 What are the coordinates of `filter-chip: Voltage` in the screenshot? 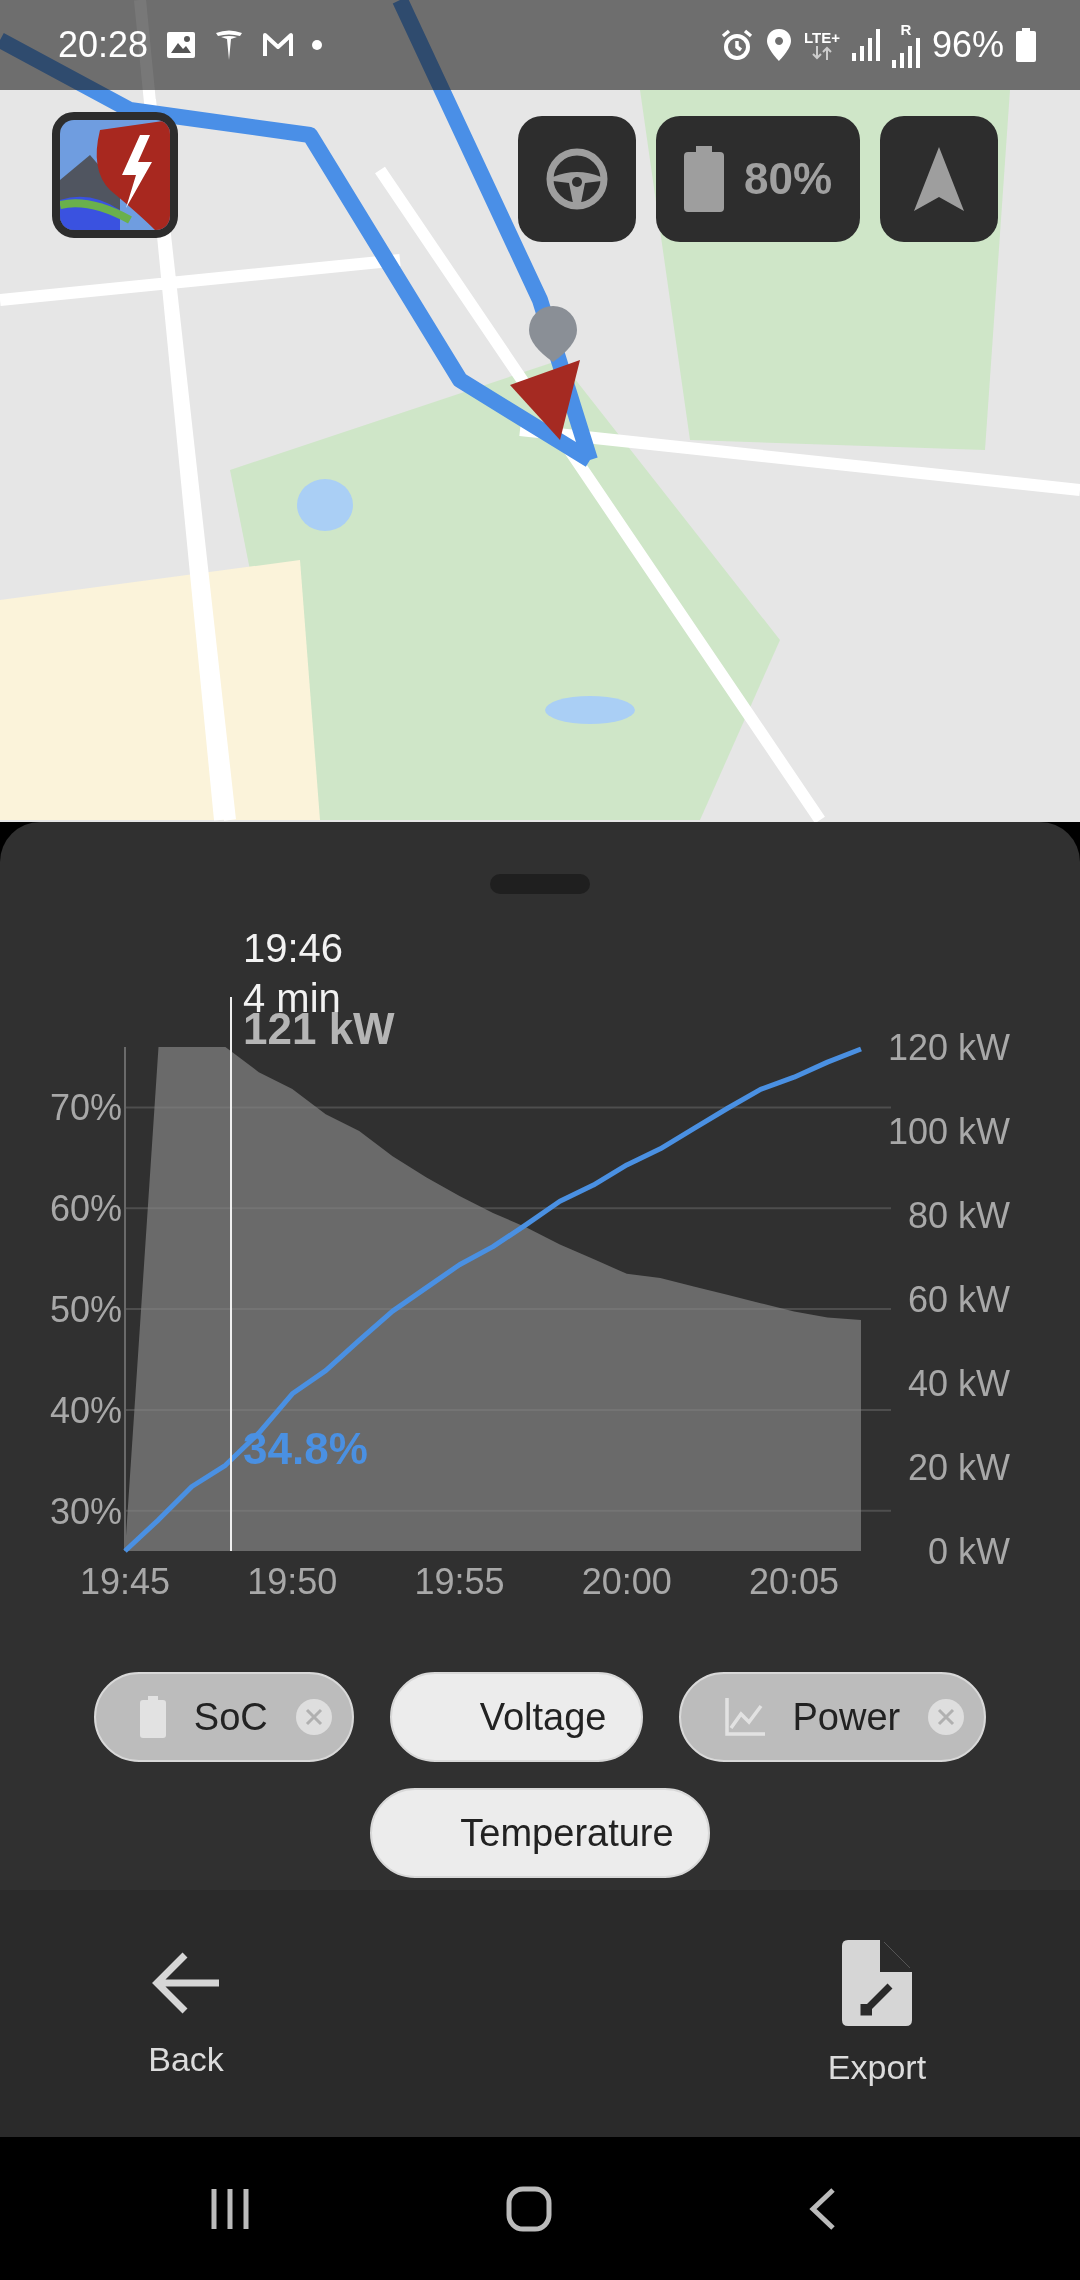 It's located at (516, 1717).